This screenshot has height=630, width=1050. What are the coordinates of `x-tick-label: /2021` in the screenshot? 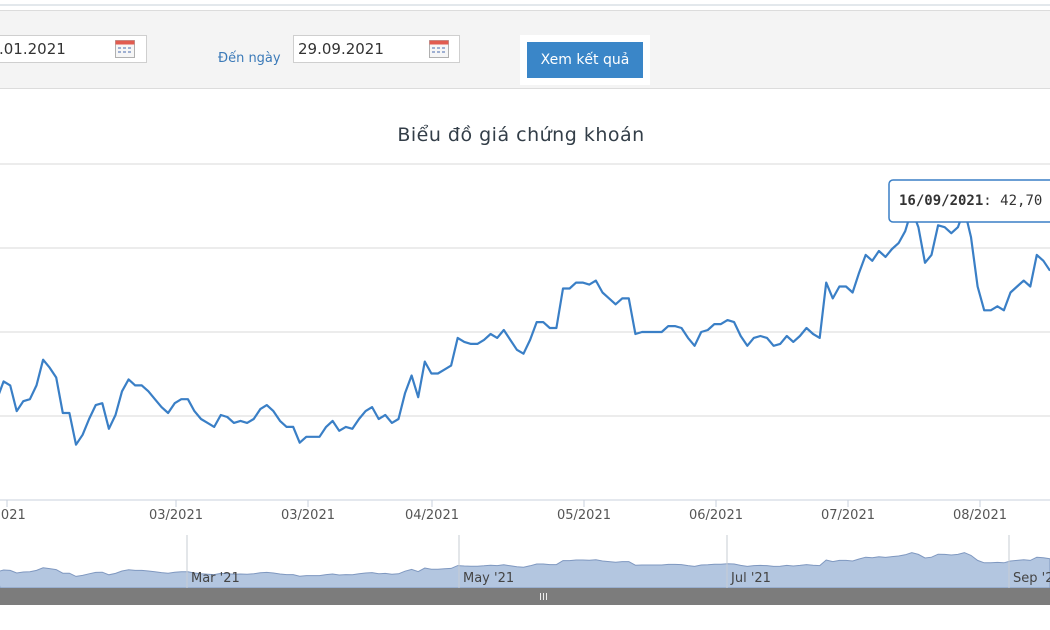 It's located at (13, 515).